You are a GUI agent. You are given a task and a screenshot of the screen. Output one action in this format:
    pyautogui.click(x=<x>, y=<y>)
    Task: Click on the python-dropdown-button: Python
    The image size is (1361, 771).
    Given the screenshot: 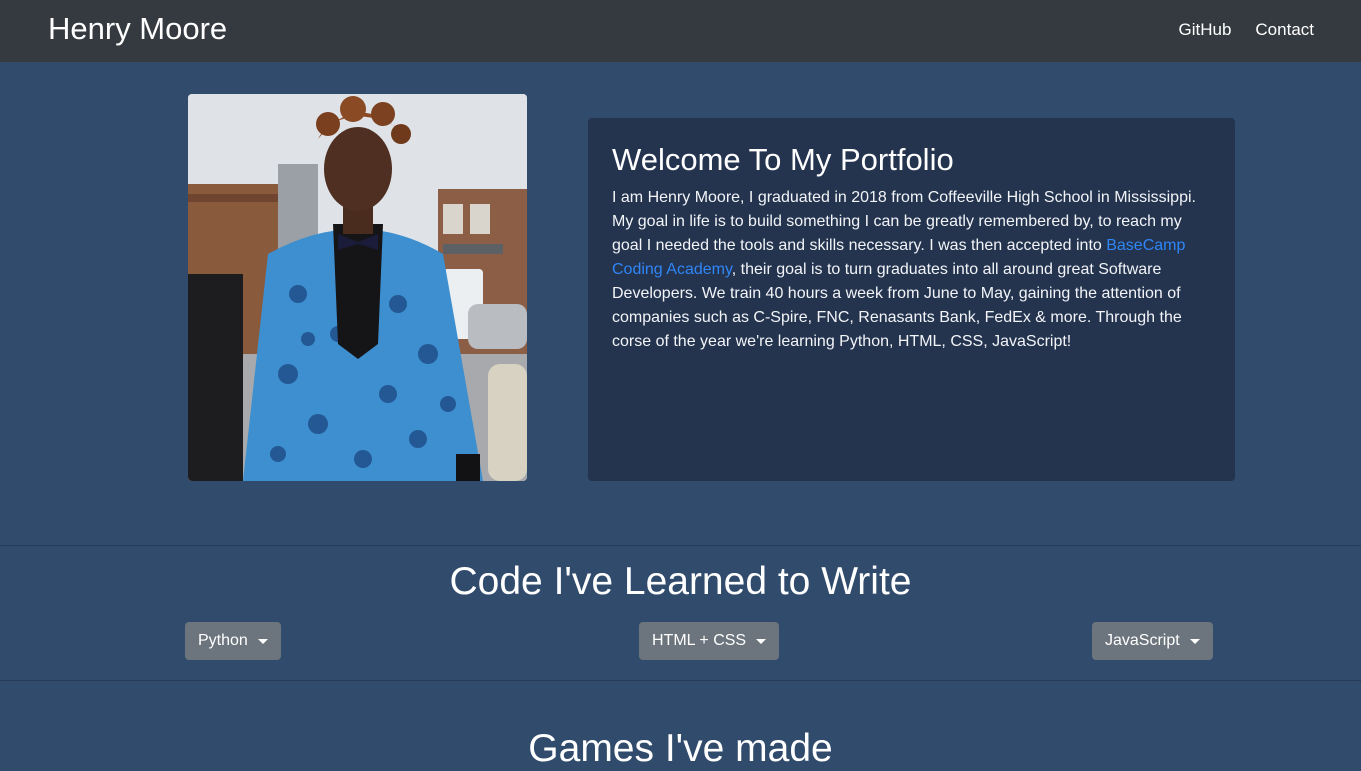 What is the action you would take?
    pyautogui.click(x=233, y=641)
    